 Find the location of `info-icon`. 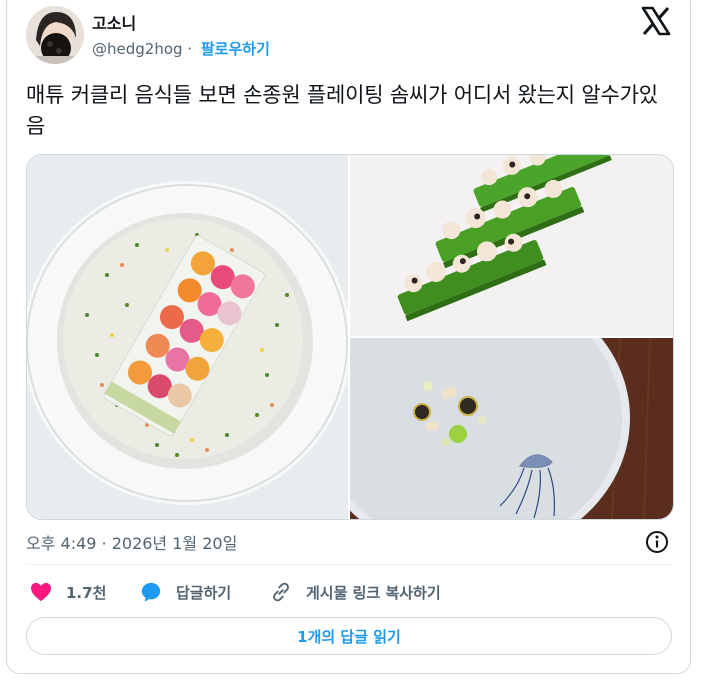

info-icon is located at coordinates (657, 542).